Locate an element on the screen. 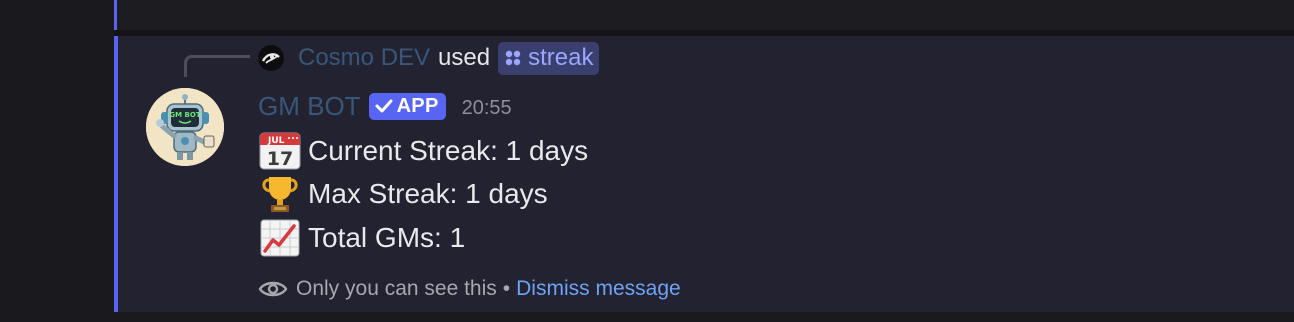 This screenshot has width=1294, height=322. command-name: streak is located at coordinates (561, 57).